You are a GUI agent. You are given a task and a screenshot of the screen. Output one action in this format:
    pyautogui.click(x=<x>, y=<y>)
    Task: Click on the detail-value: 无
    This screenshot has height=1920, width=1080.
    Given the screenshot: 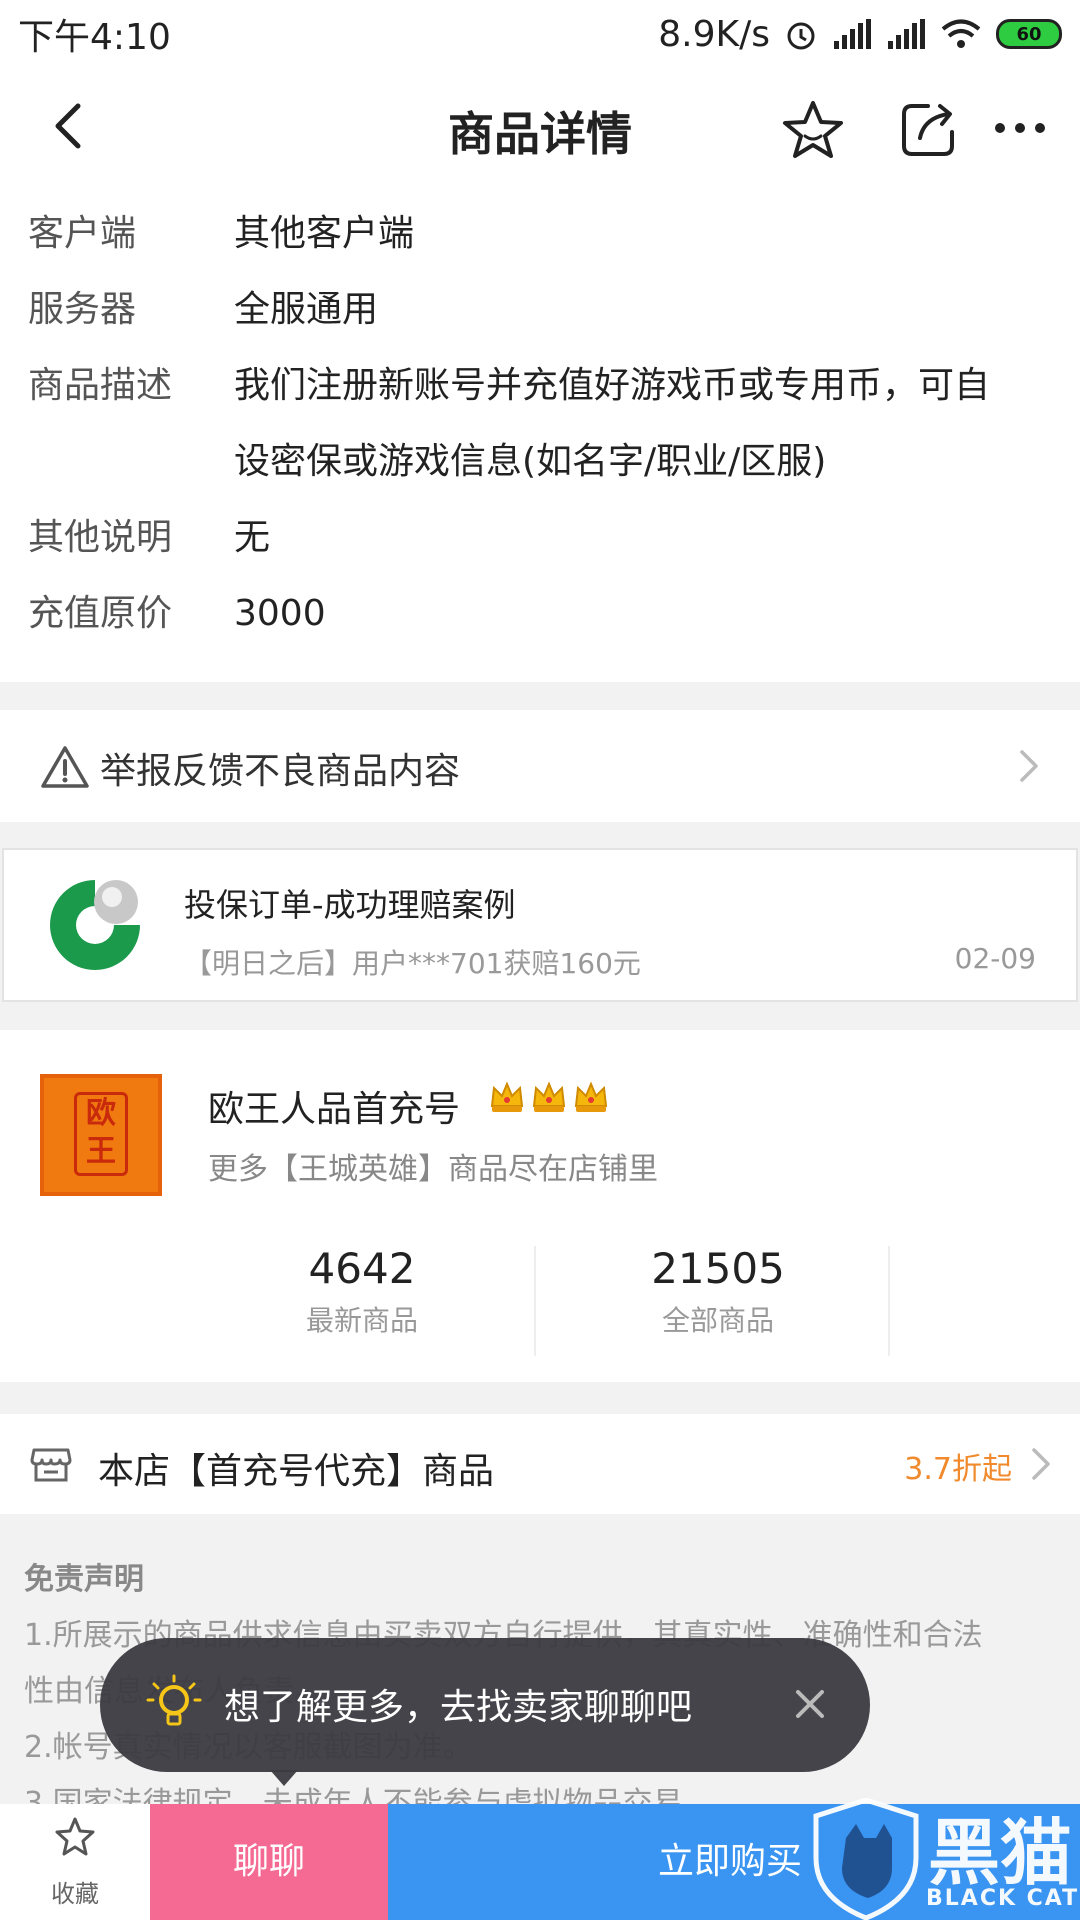 What is the action you would take?
    pyautogui.click(x=252, y=537)
    